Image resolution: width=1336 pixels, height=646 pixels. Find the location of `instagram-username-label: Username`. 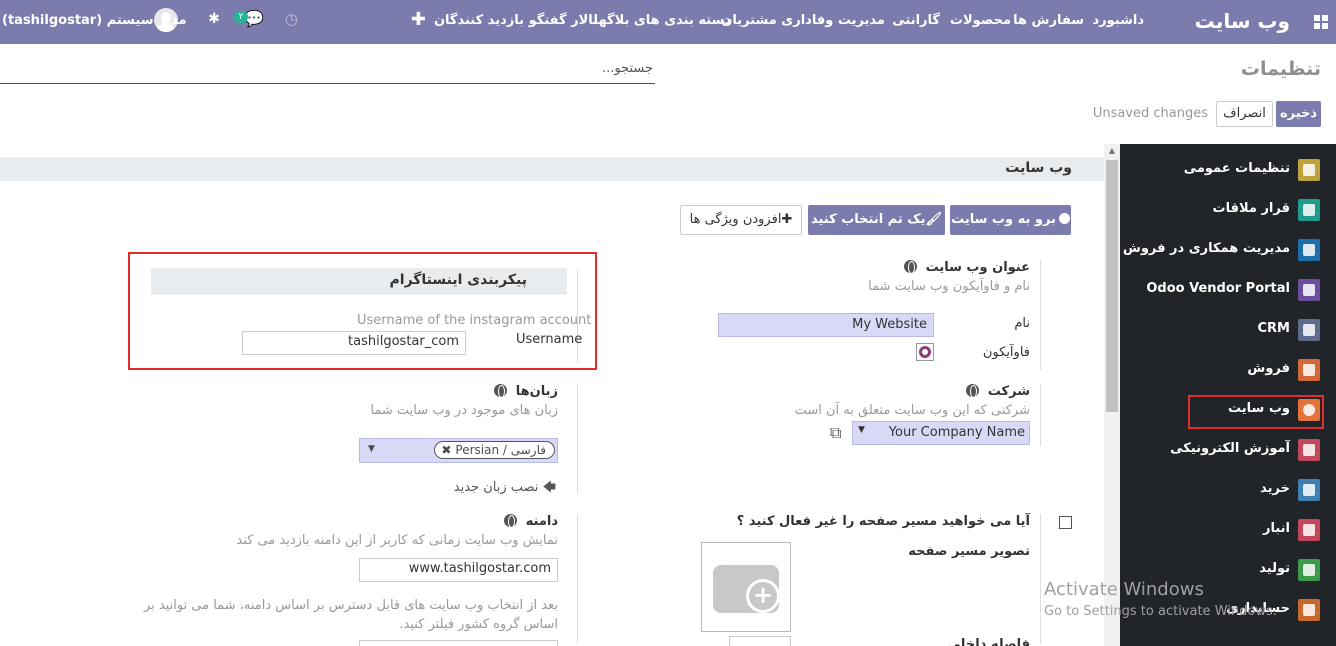

instagram-username-label: Username is located at coordinates (549, 339).